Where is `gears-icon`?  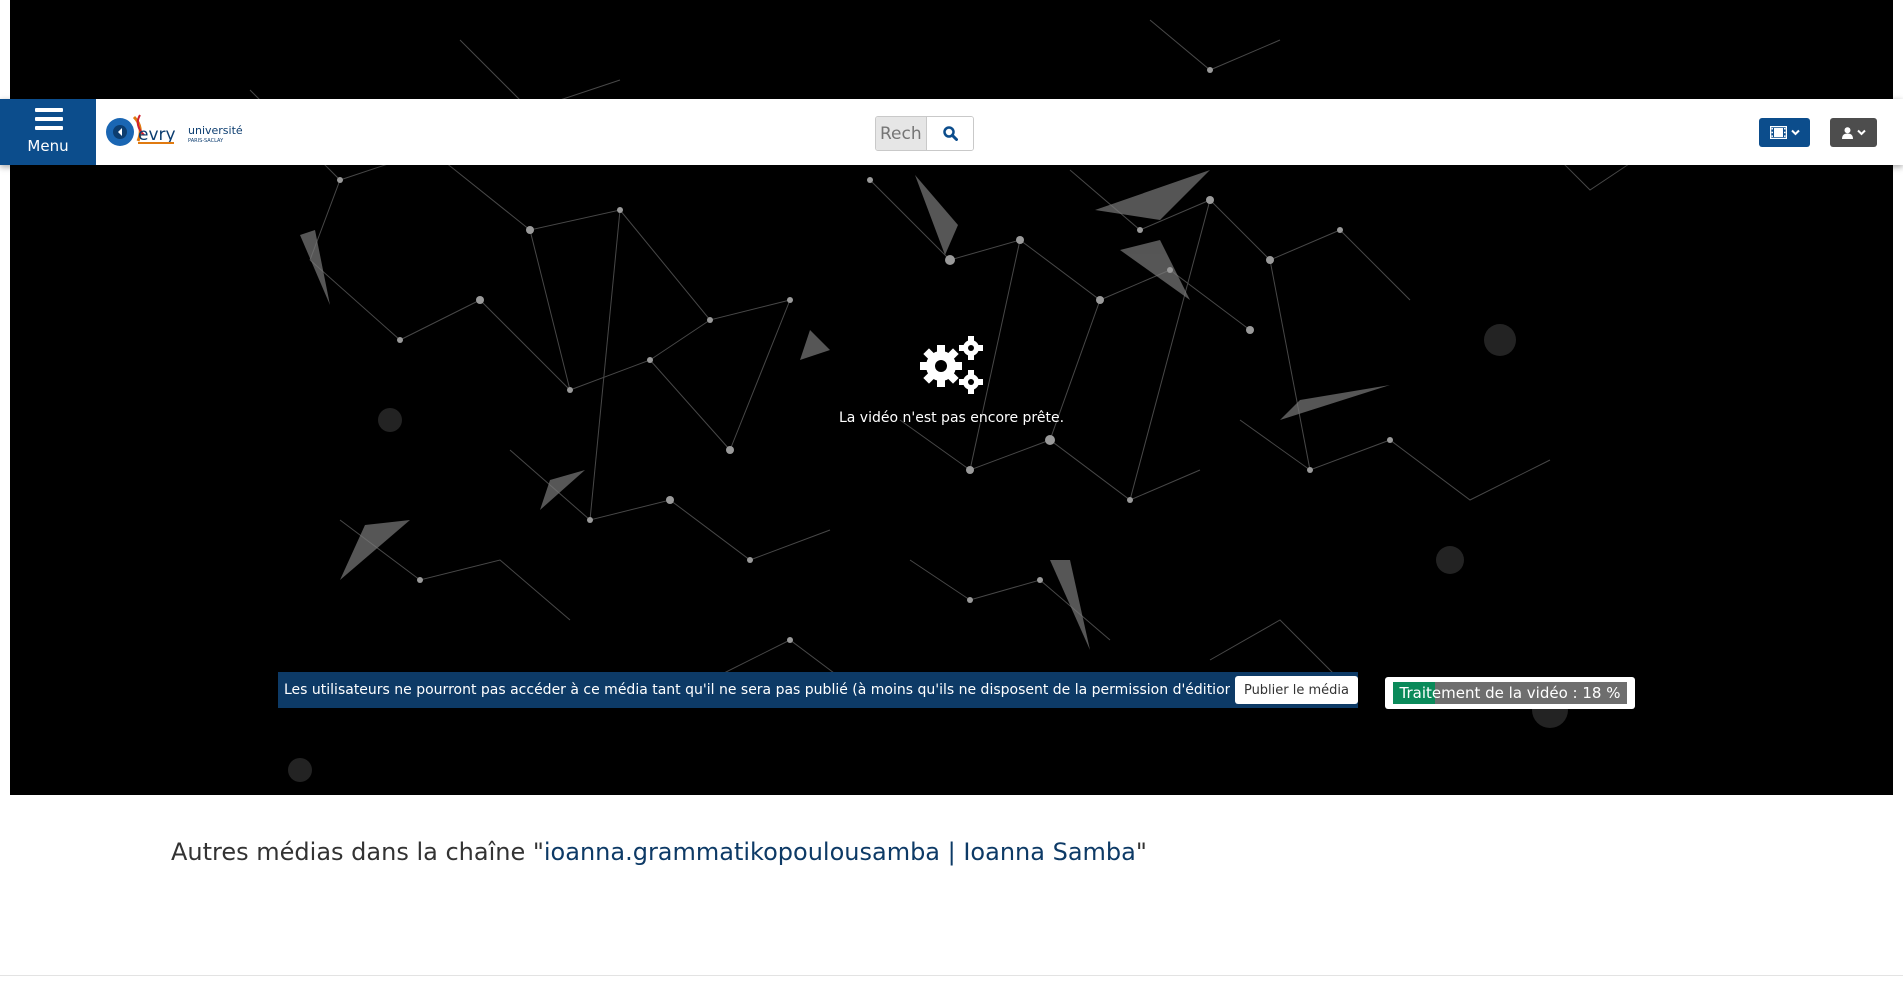
gears-icon is located at coordinates (951, 365).